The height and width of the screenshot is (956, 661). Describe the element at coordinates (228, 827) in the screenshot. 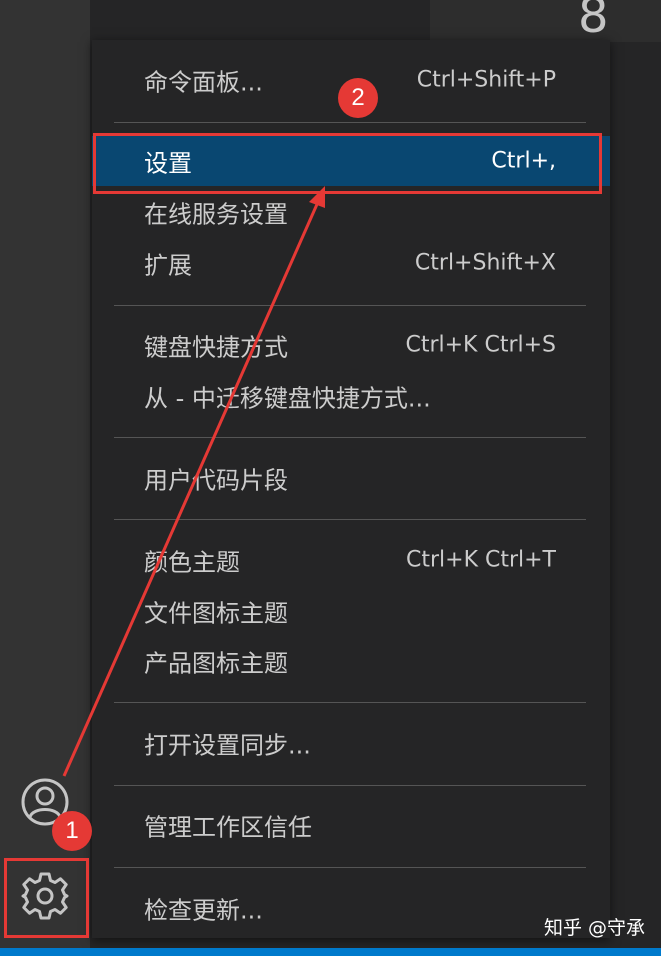

I see `menu-item-label: 管理工作区信任` at that location.